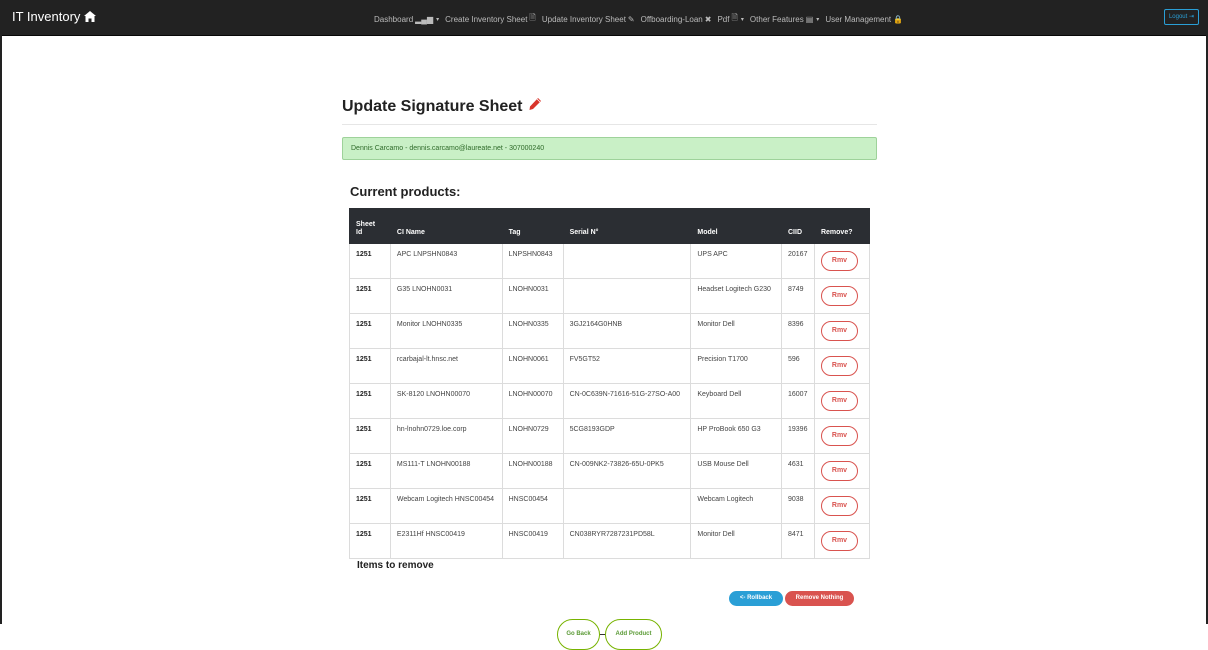  Describe the element at coordinates (708, 19) in the screenshot. I see `tools-icon: ✖` at that location.